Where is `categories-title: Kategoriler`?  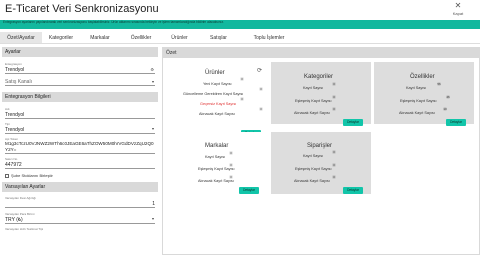
categories-title: Kategoriler is located at coordinates (319, 77).